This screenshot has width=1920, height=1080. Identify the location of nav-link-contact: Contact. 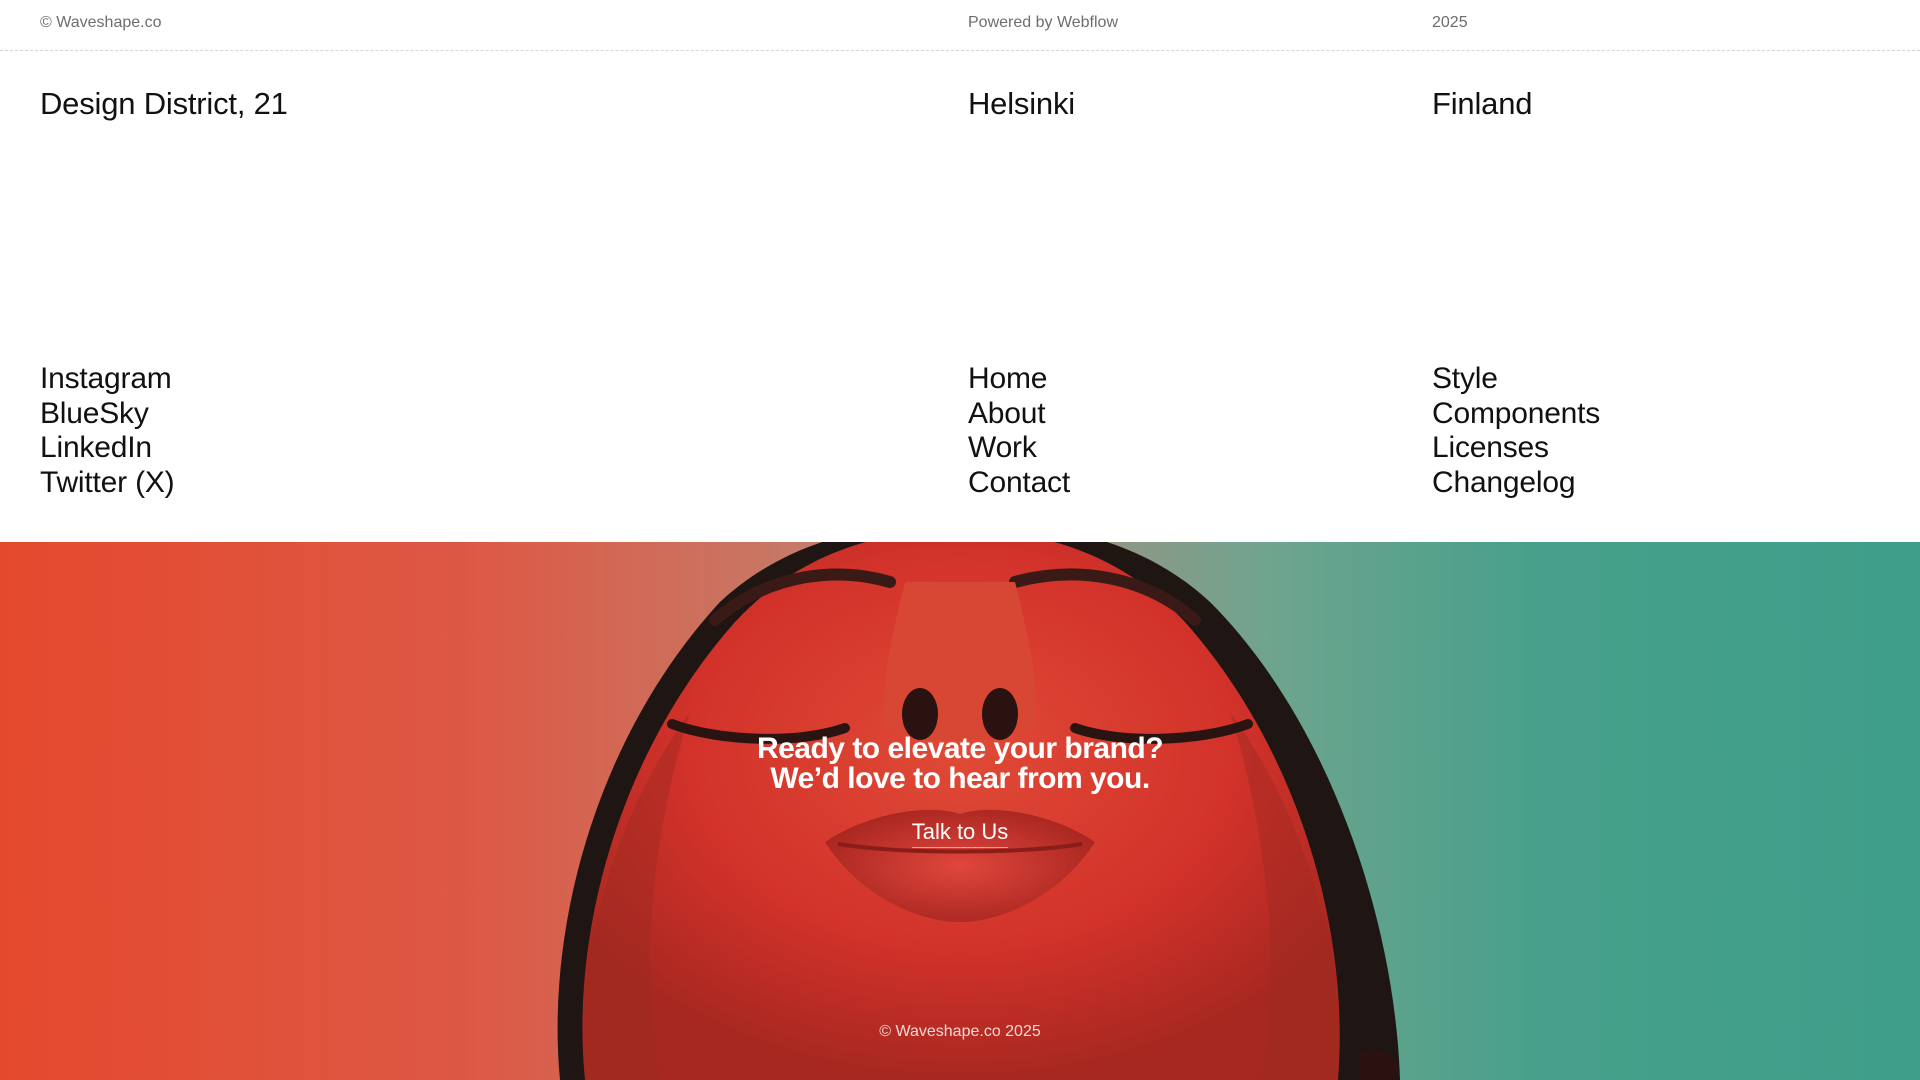
(1019, 482).